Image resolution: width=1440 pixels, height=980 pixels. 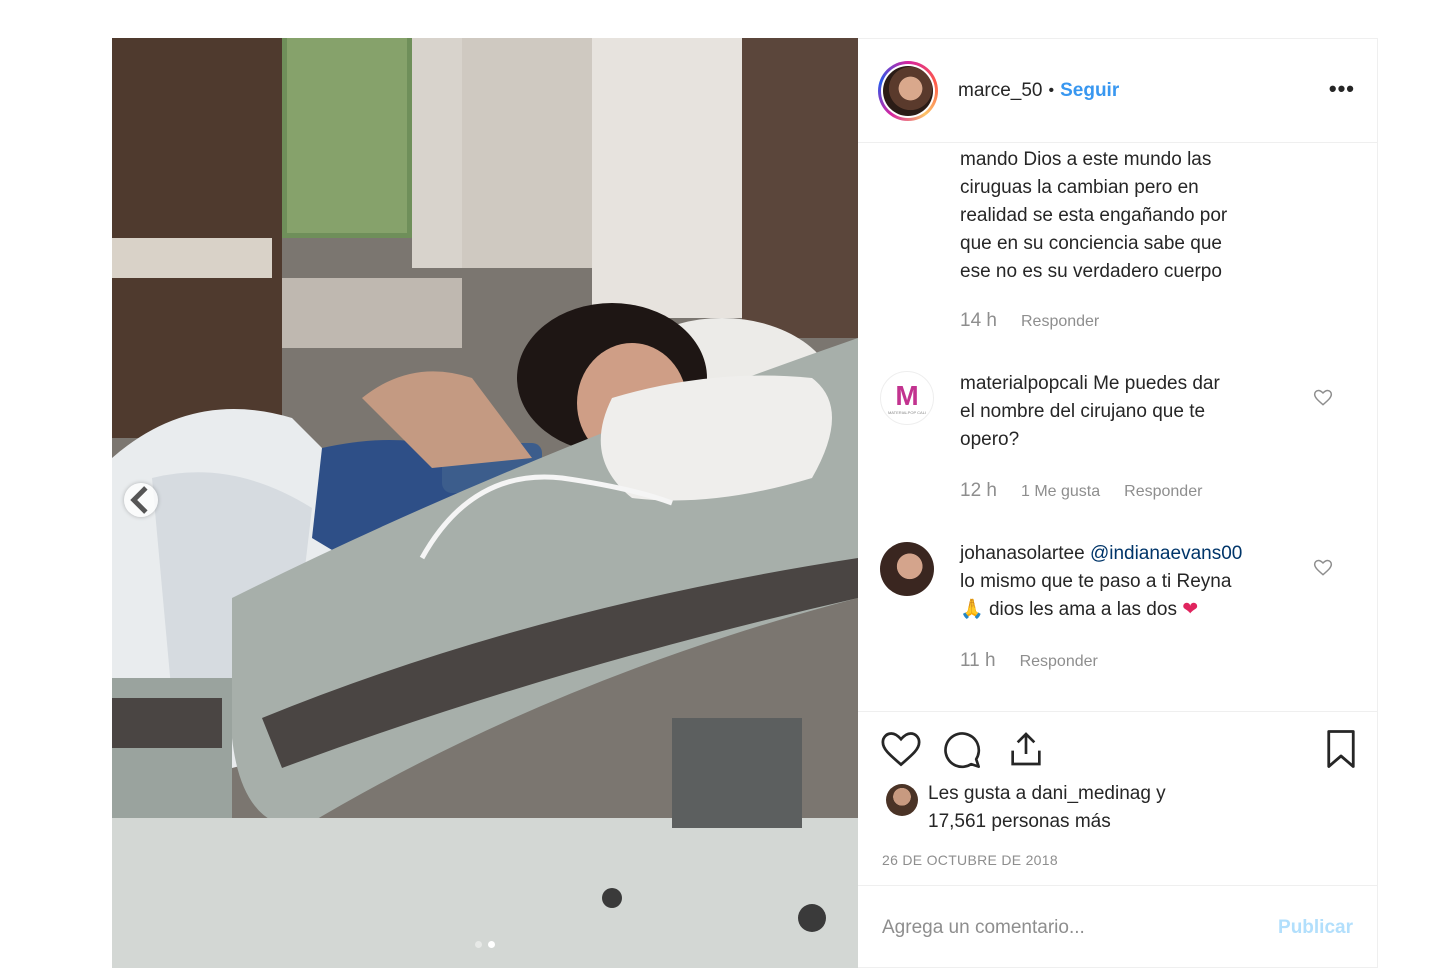 I want to click on comment-bubble-icon, so click(x=962, y=750).